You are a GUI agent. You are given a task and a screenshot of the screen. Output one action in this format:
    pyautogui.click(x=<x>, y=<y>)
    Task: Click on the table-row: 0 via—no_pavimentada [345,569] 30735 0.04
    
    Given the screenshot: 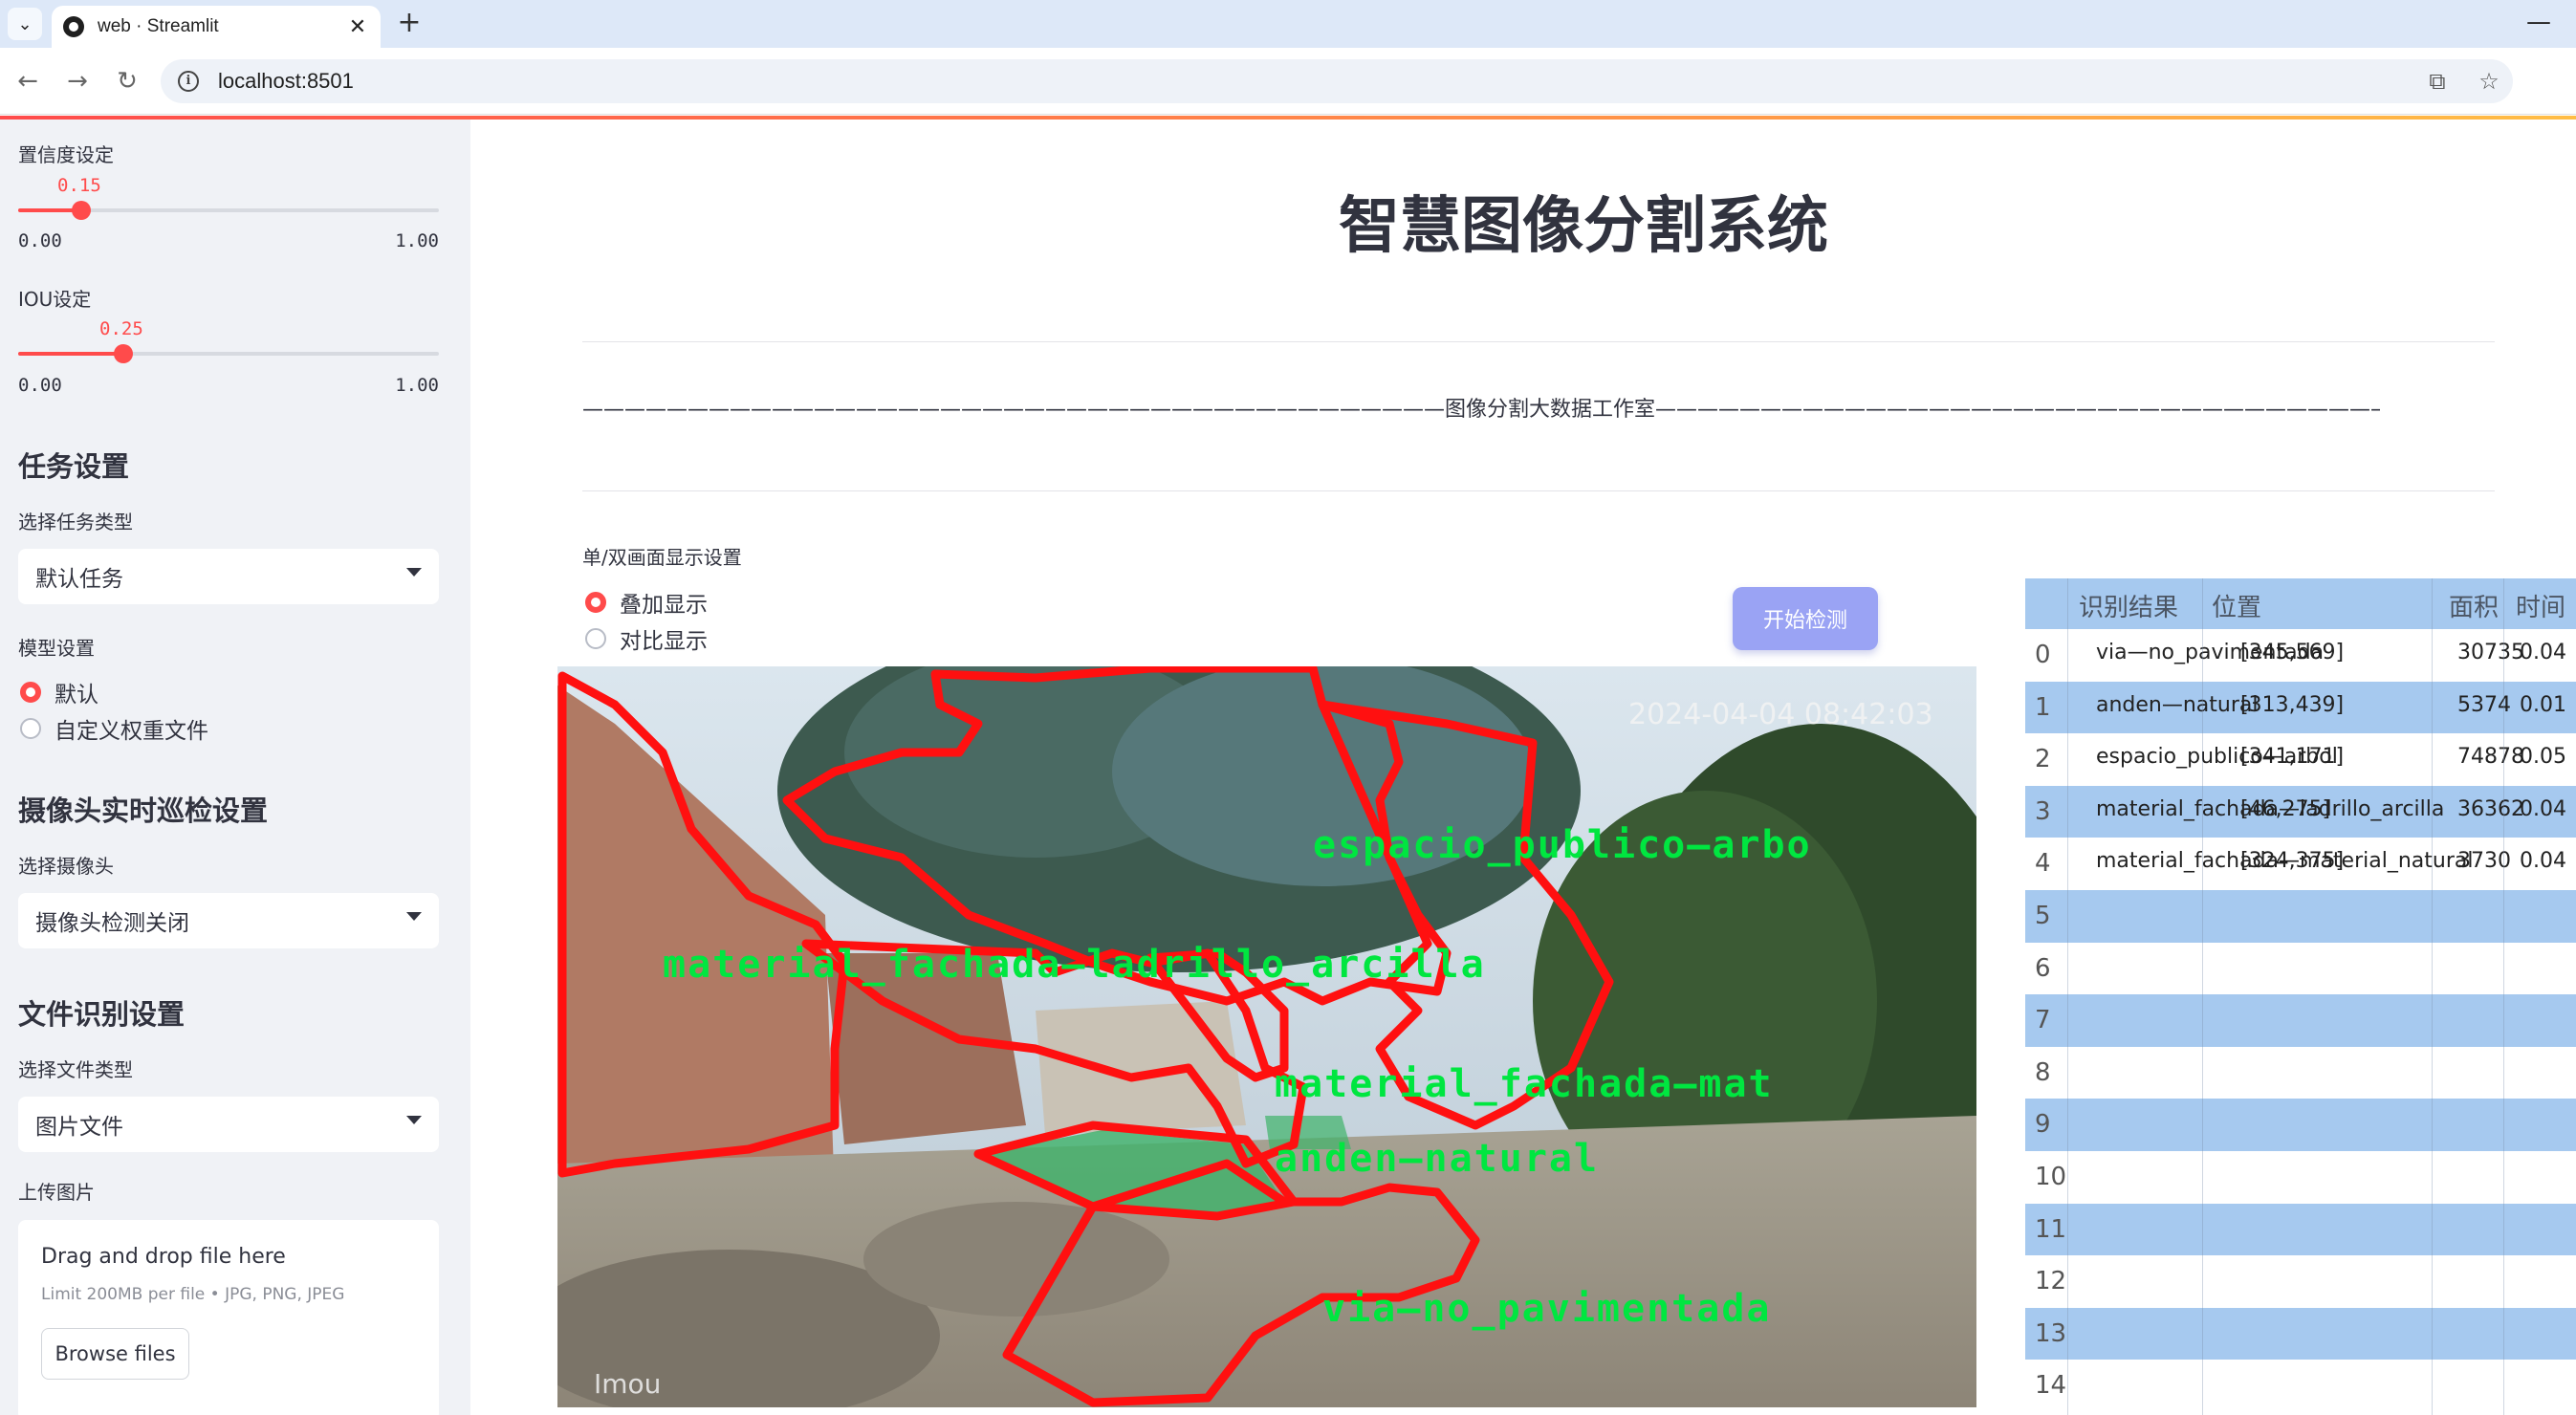 What is the action you would take?
    pyautogui.click(x=2300, y=655)
    